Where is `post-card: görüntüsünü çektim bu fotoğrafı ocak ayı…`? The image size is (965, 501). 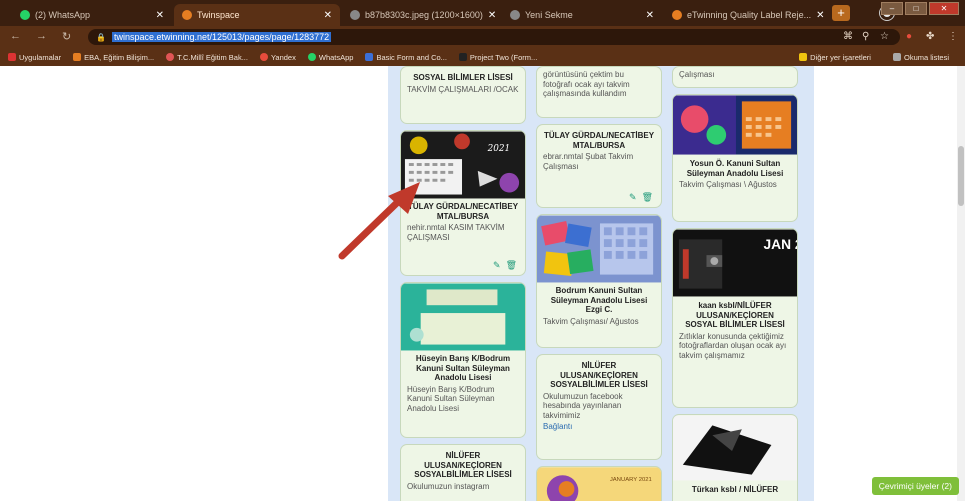 post-card: görüntüsünü çektim bu fotoğrafı ocak ayı… is located at coordinates (599, 92).